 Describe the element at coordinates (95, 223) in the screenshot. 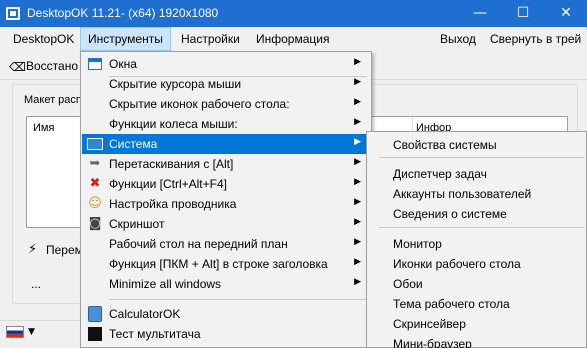

I see `camera-icon: ◙` at that location.